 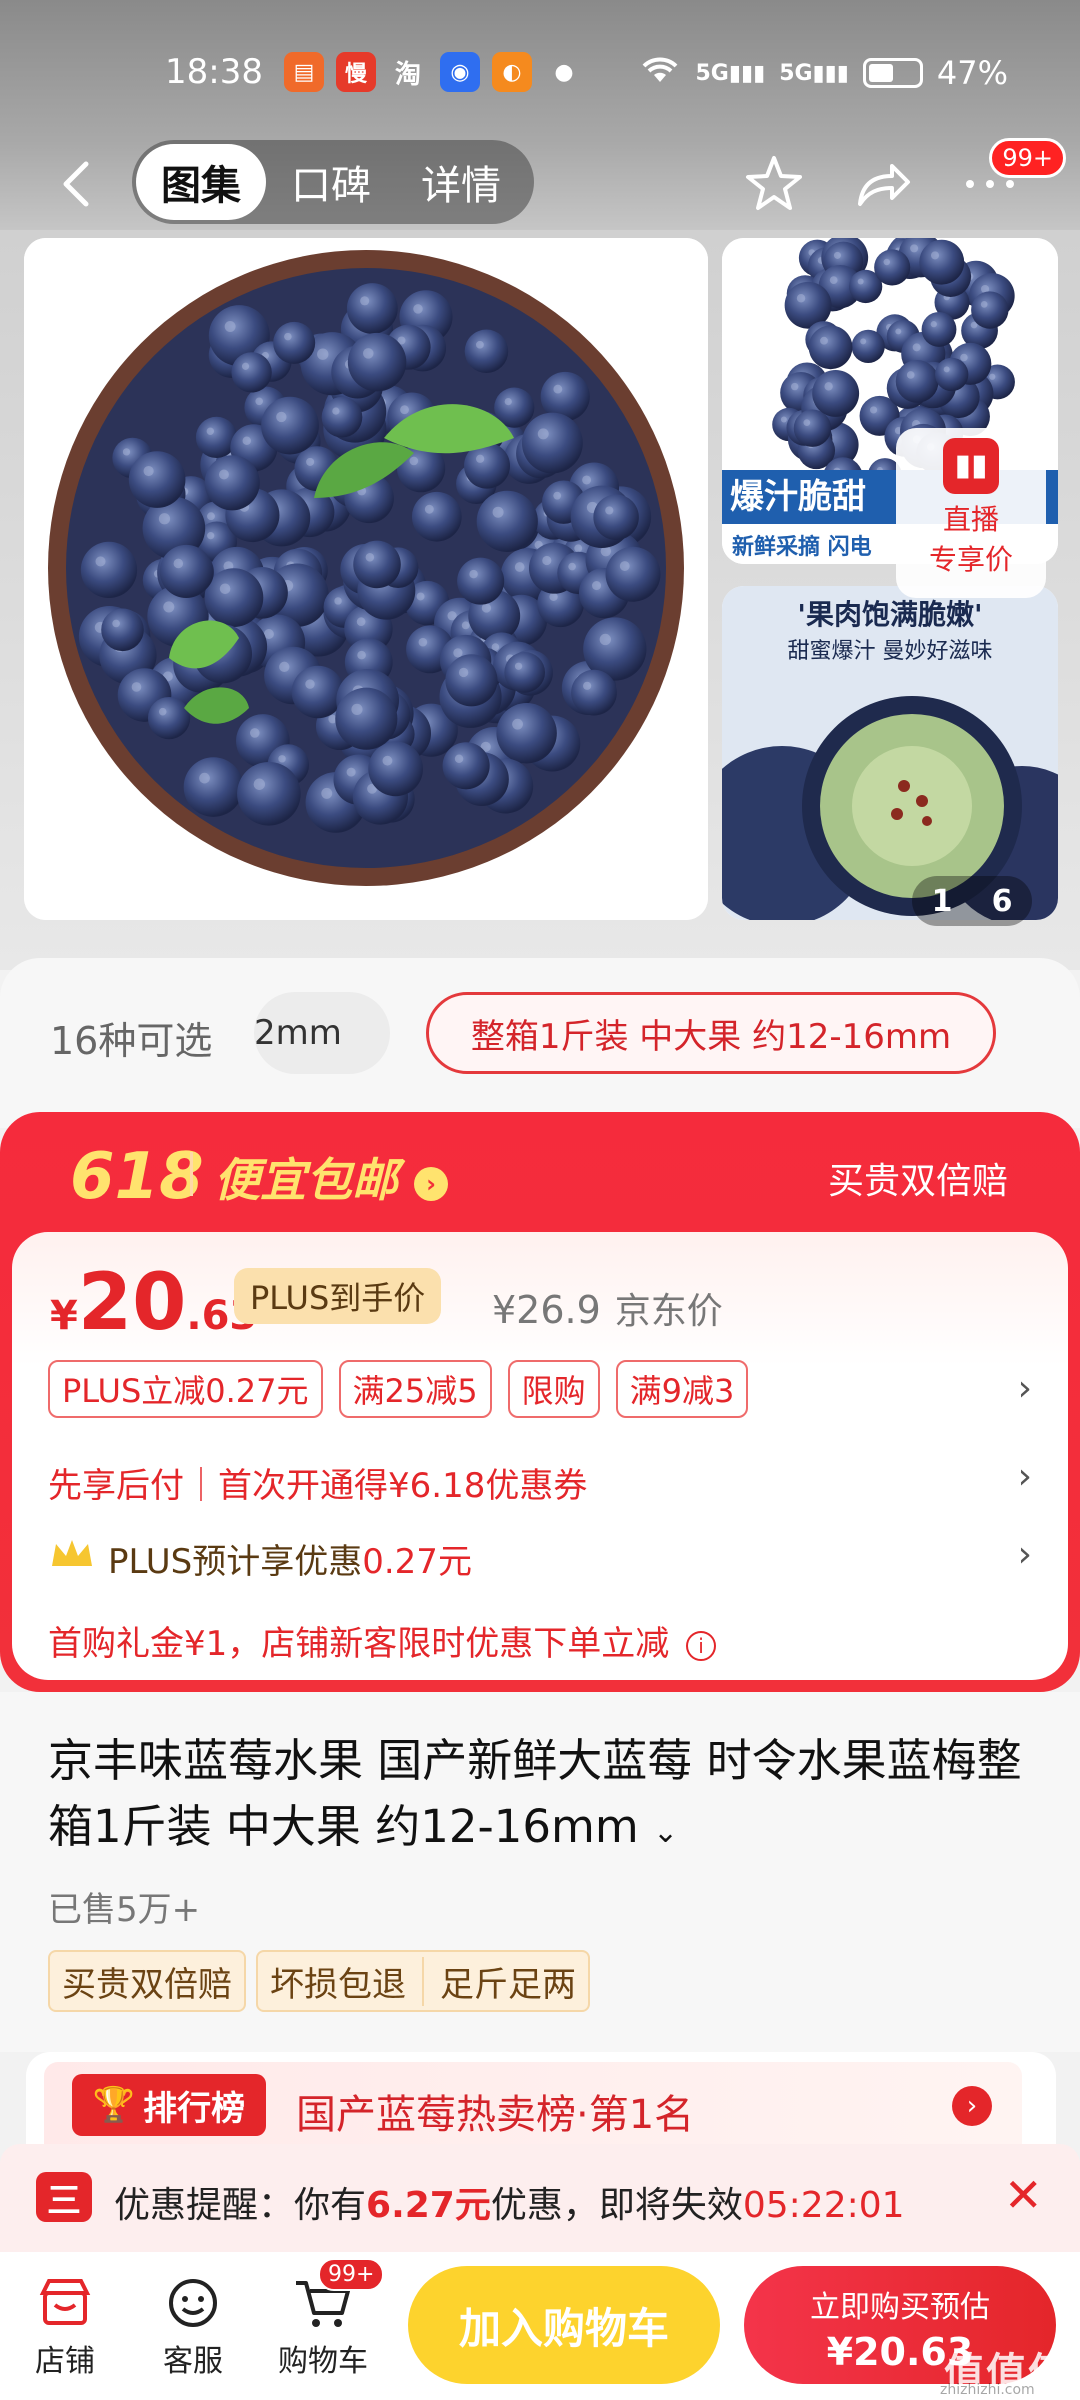 I want to click on share-icon, so click(x=882, y=184).